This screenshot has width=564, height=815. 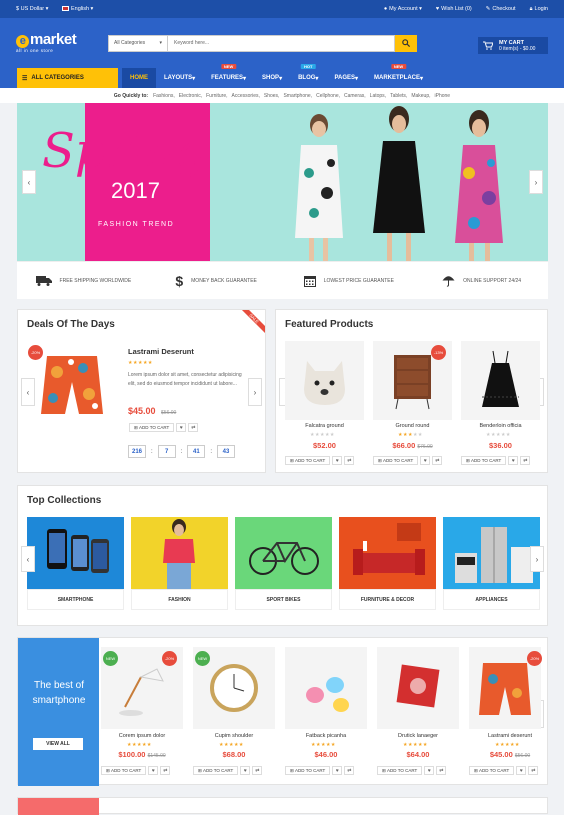 I want to click on heart-icon: ♥, so click(x=521, y=770).